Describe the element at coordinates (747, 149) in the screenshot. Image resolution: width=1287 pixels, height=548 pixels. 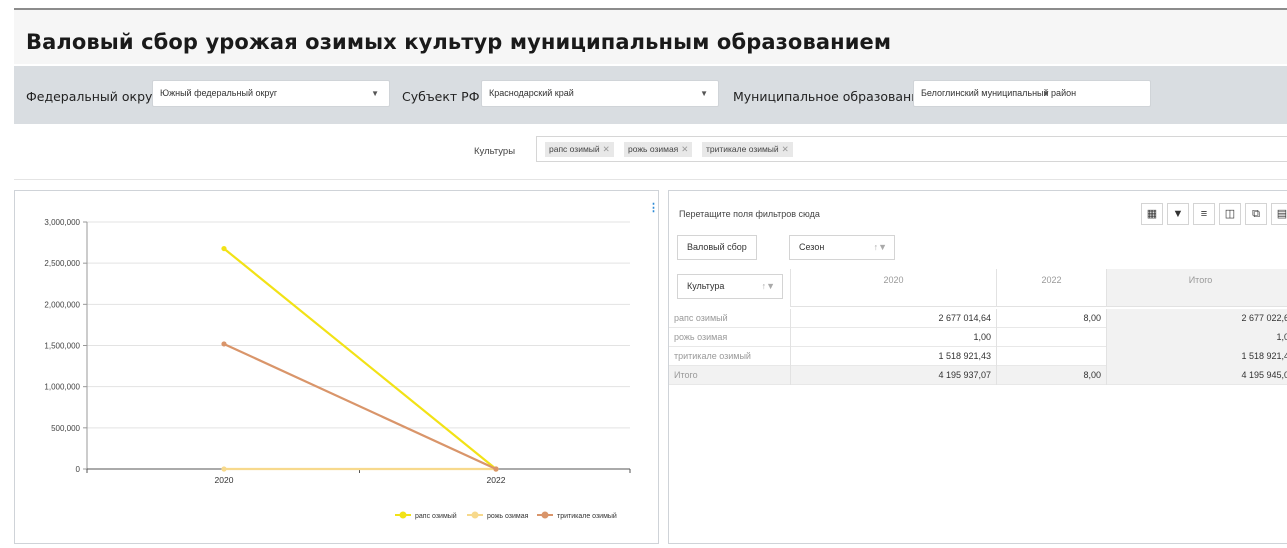
I see `culture-tag: тритикале озимый✕` at that location.